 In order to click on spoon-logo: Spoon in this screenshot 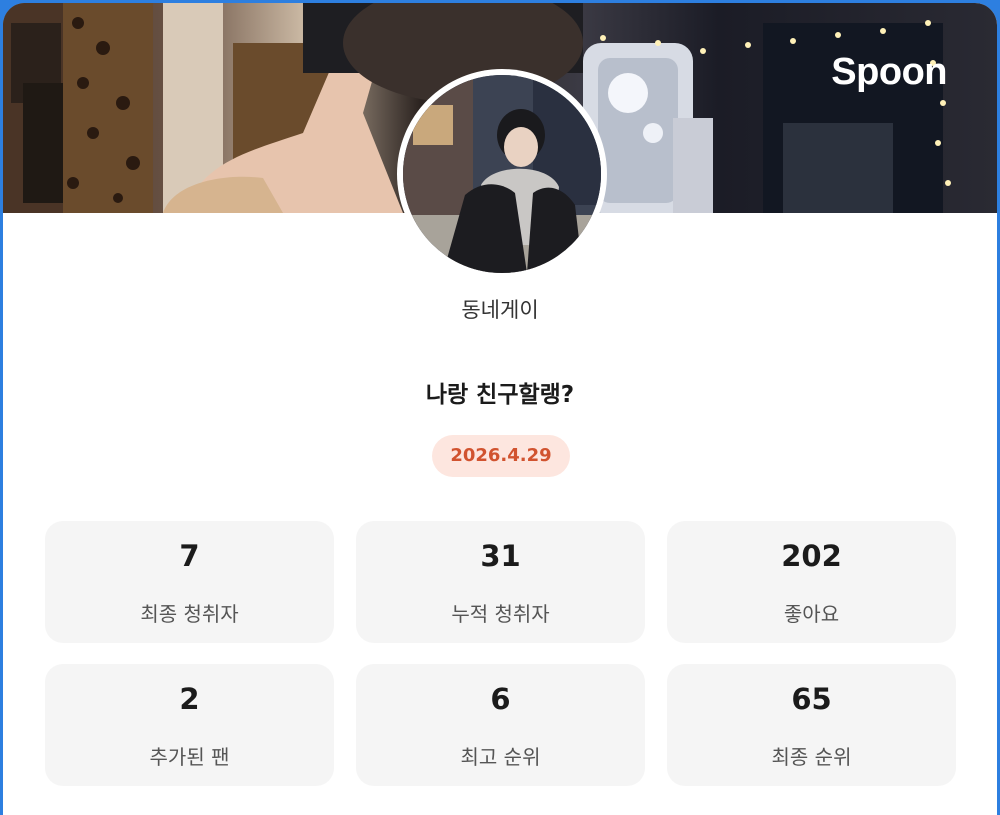, I will do `click(889, 72)`.